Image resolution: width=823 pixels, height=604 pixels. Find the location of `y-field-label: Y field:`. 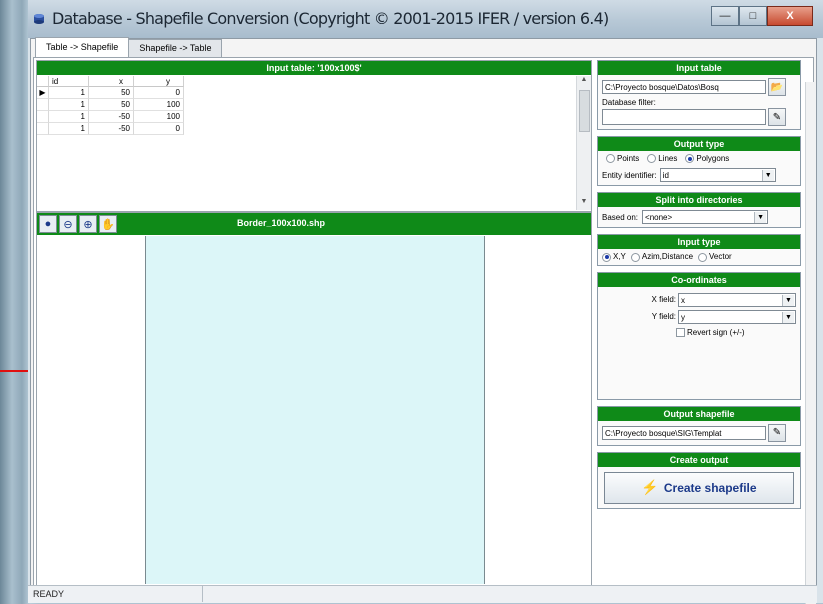

y-field-label: Y field: is located at coordinates (663, 317).